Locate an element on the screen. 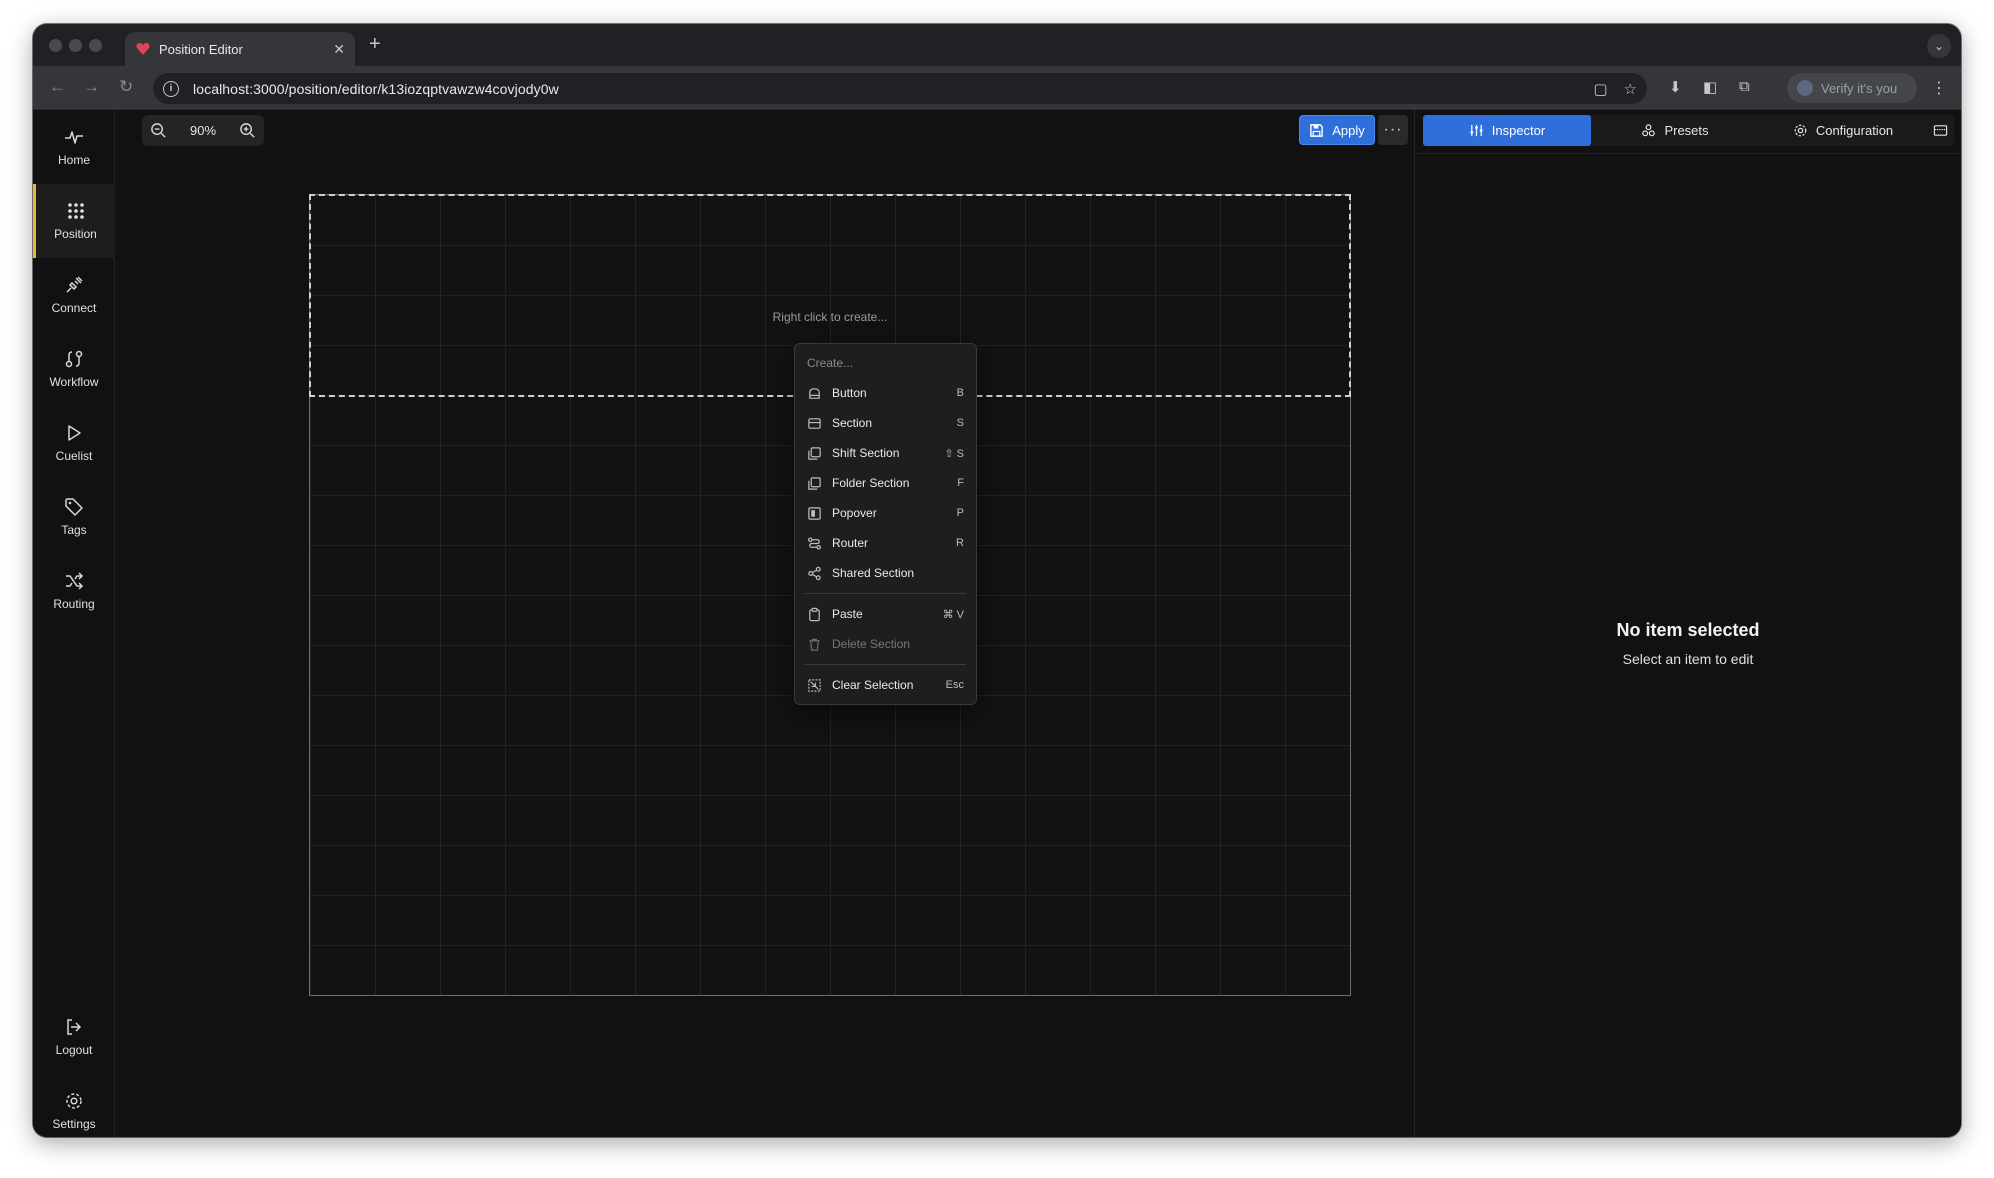  copy-stack-icon is located at coordinates (814, 453).